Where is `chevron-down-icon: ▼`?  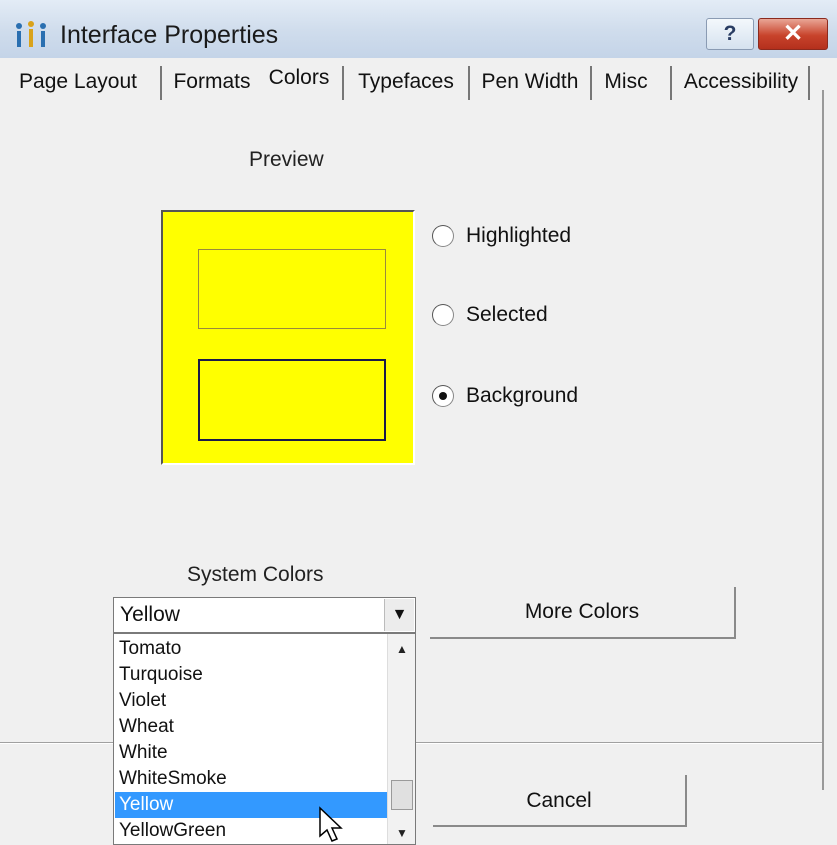 chevron-down-icon: ▼ is located at coordinates (399, 615).